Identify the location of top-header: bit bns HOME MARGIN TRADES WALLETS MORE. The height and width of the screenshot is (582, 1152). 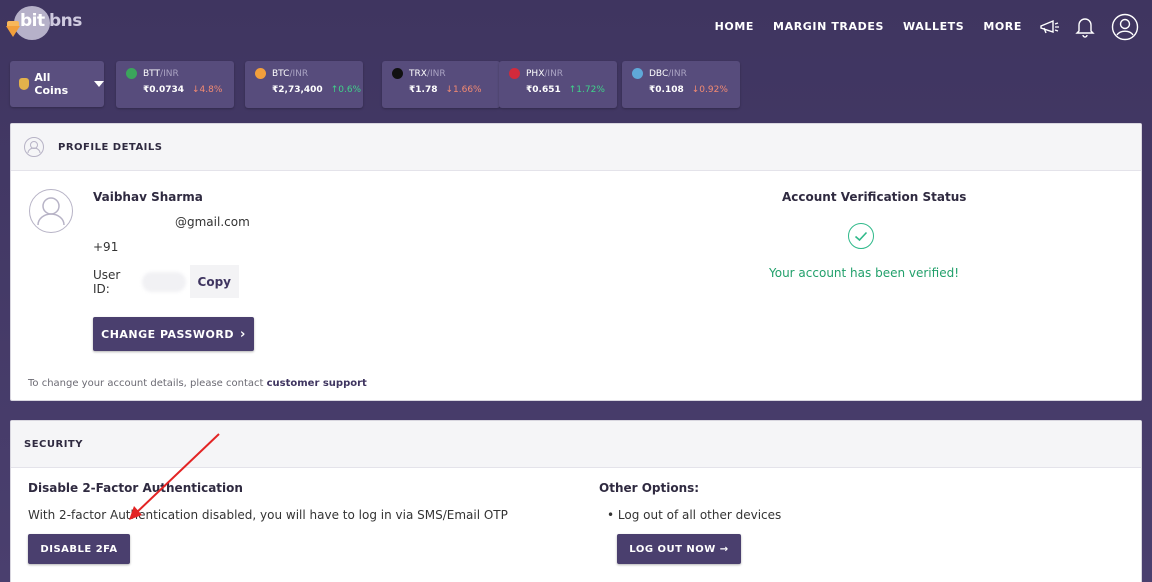
(576, 27).